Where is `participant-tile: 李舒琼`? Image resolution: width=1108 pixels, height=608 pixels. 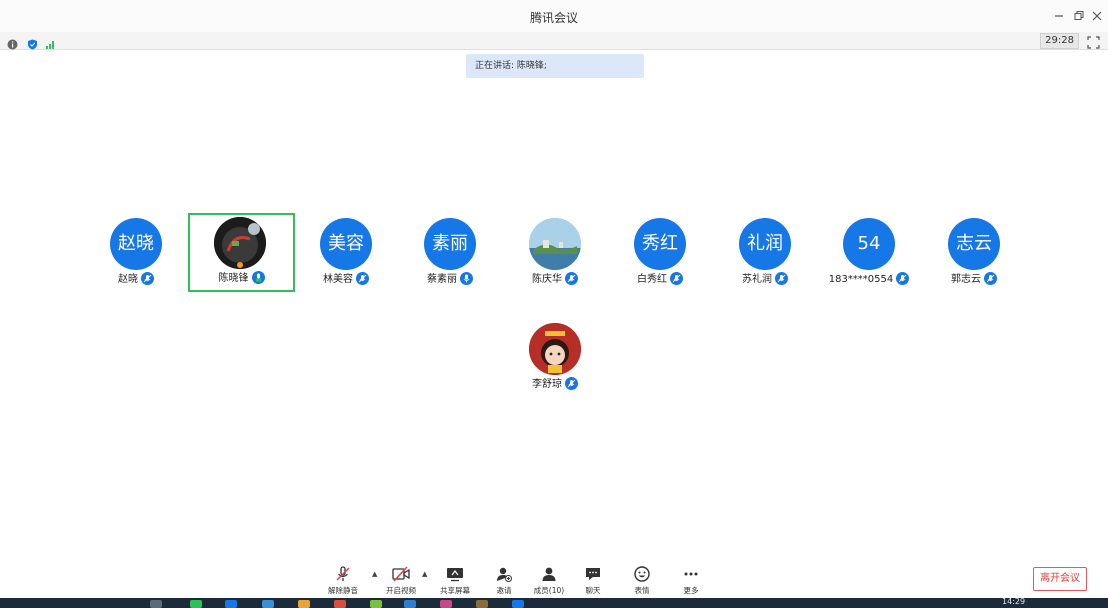
participant-tile: 李舒琼 is located at coordinates (555, 358).